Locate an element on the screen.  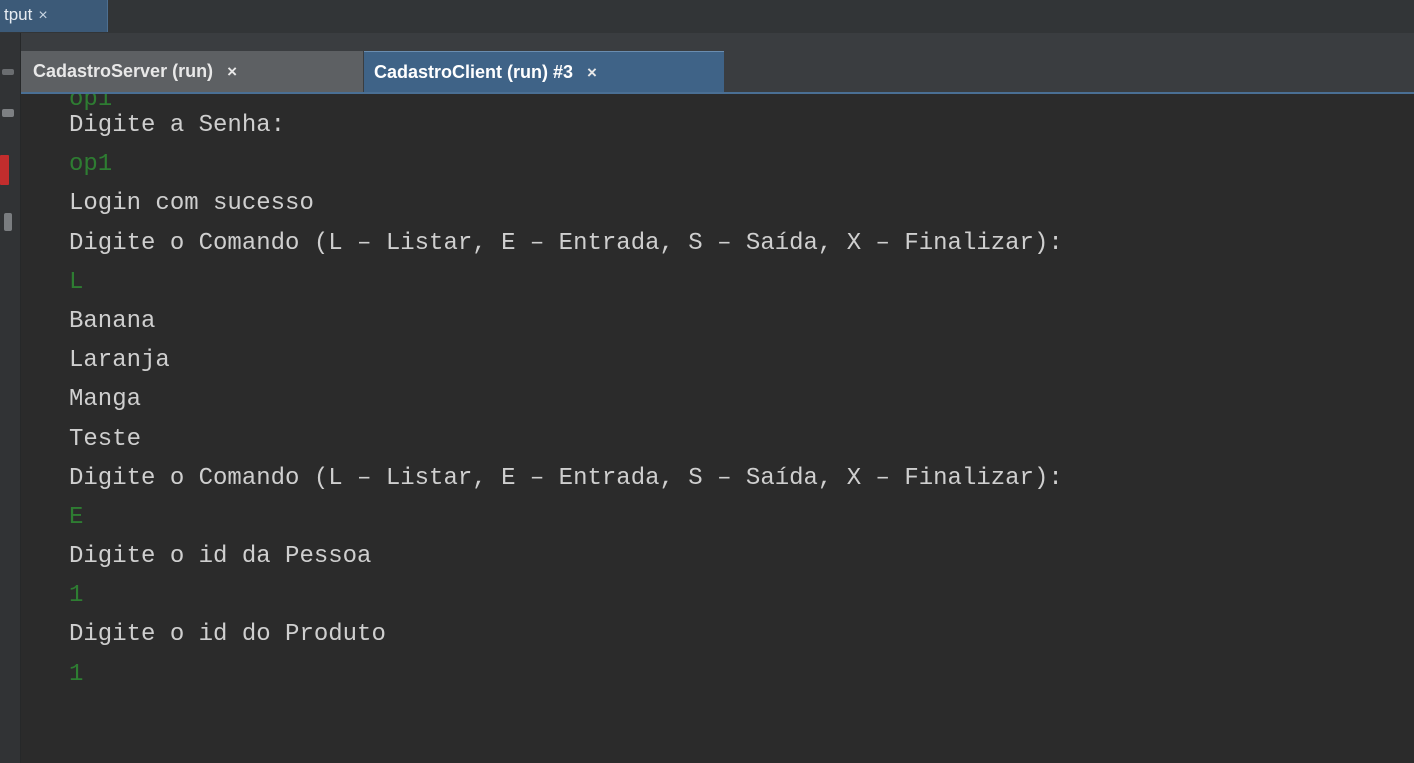
console-output-line: Teste is located at coordinates (105, 439).